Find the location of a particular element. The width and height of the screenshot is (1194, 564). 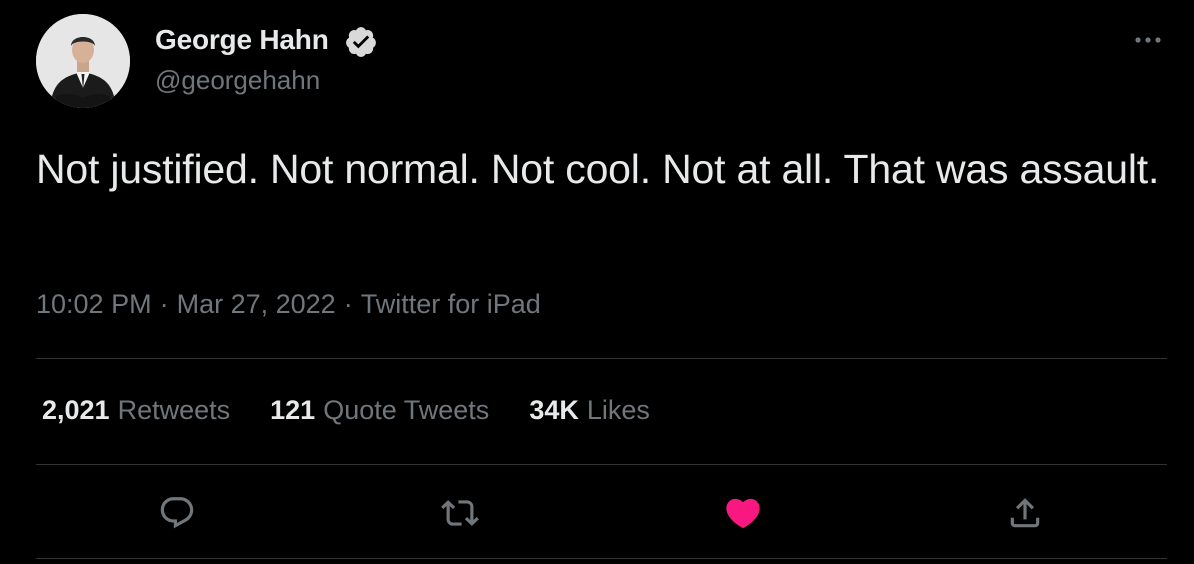

avatar-photo is located at coordinates (83, 61).